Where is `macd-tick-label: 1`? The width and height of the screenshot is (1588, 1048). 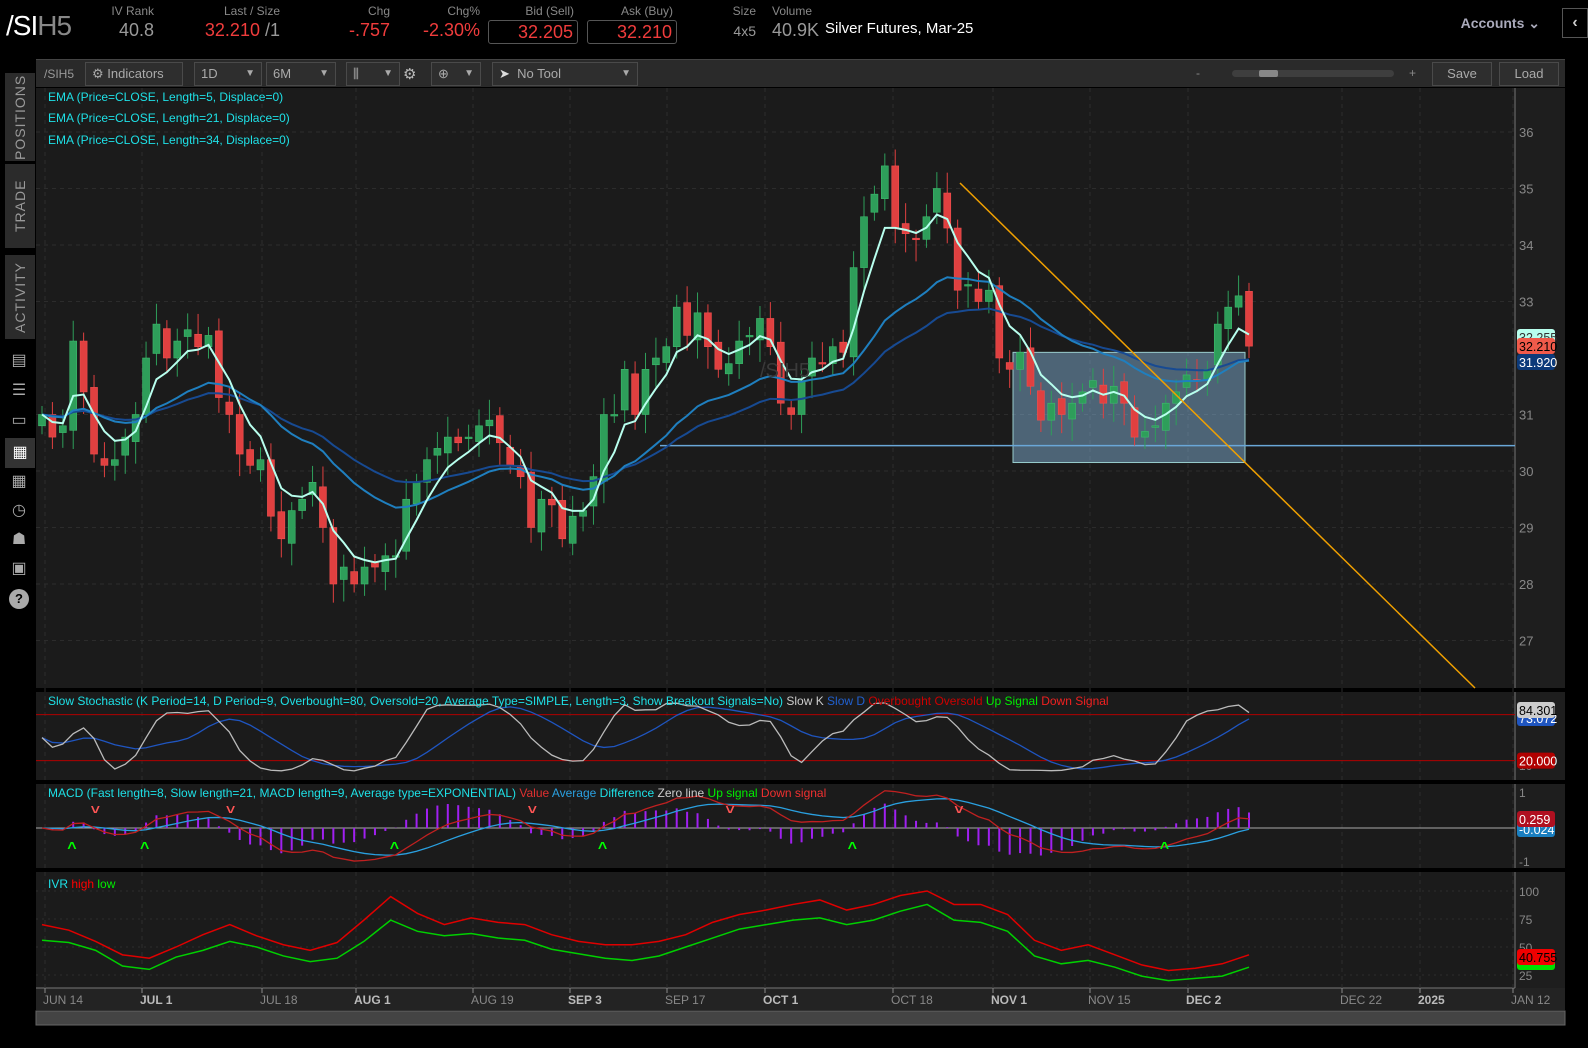 macd-tick-label: 1 is located at coordinates (1522, 793).